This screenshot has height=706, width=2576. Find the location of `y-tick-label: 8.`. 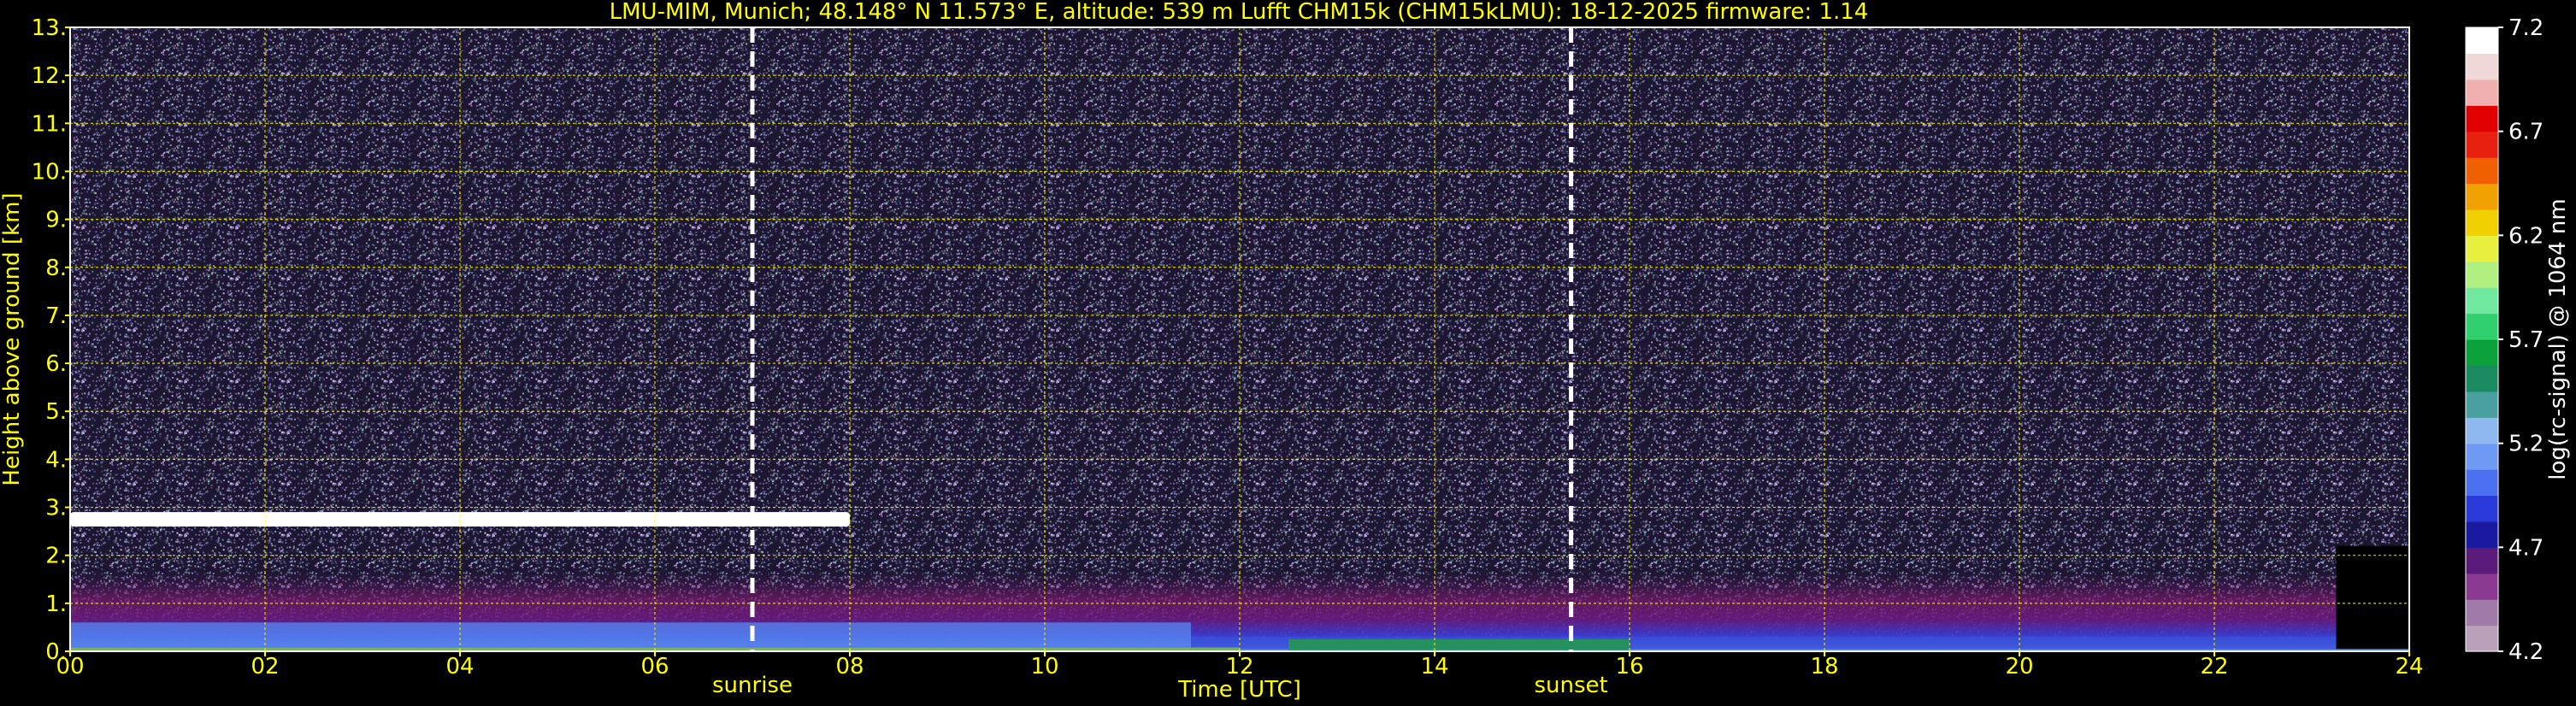

y-tick-label: 8. is located at coordinates (56, 268).